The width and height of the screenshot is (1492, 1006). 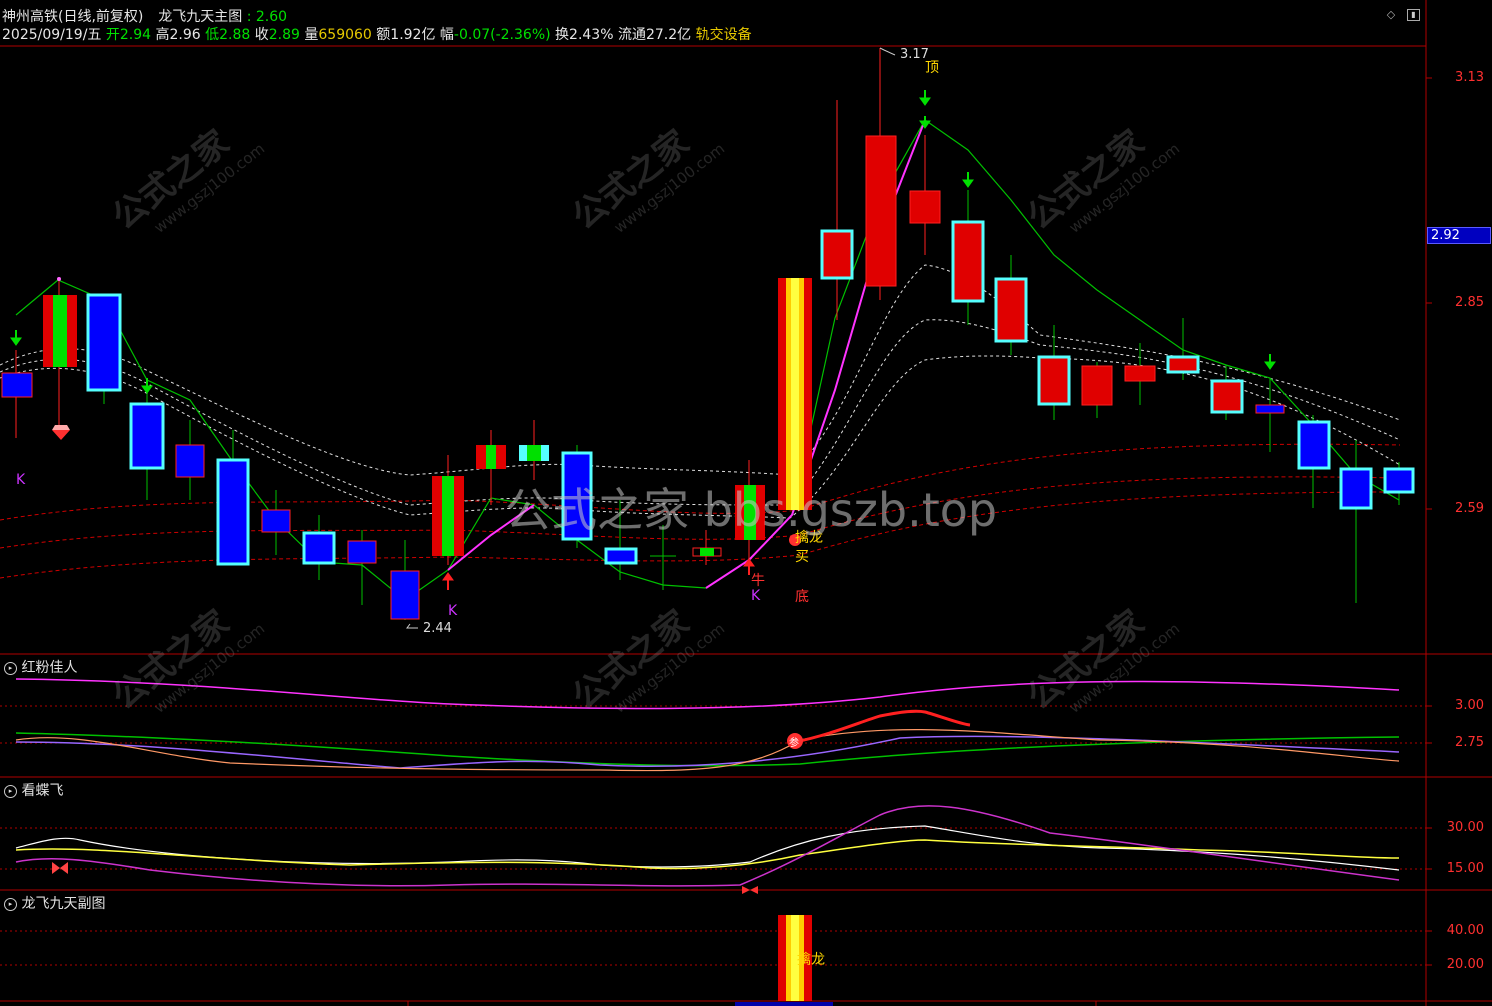 What do you see at coordinates (751, 510) in the screenshot?
I see `center-watermark: 公式之家 bbs.gszb.top` at bounding box center [751, 510].